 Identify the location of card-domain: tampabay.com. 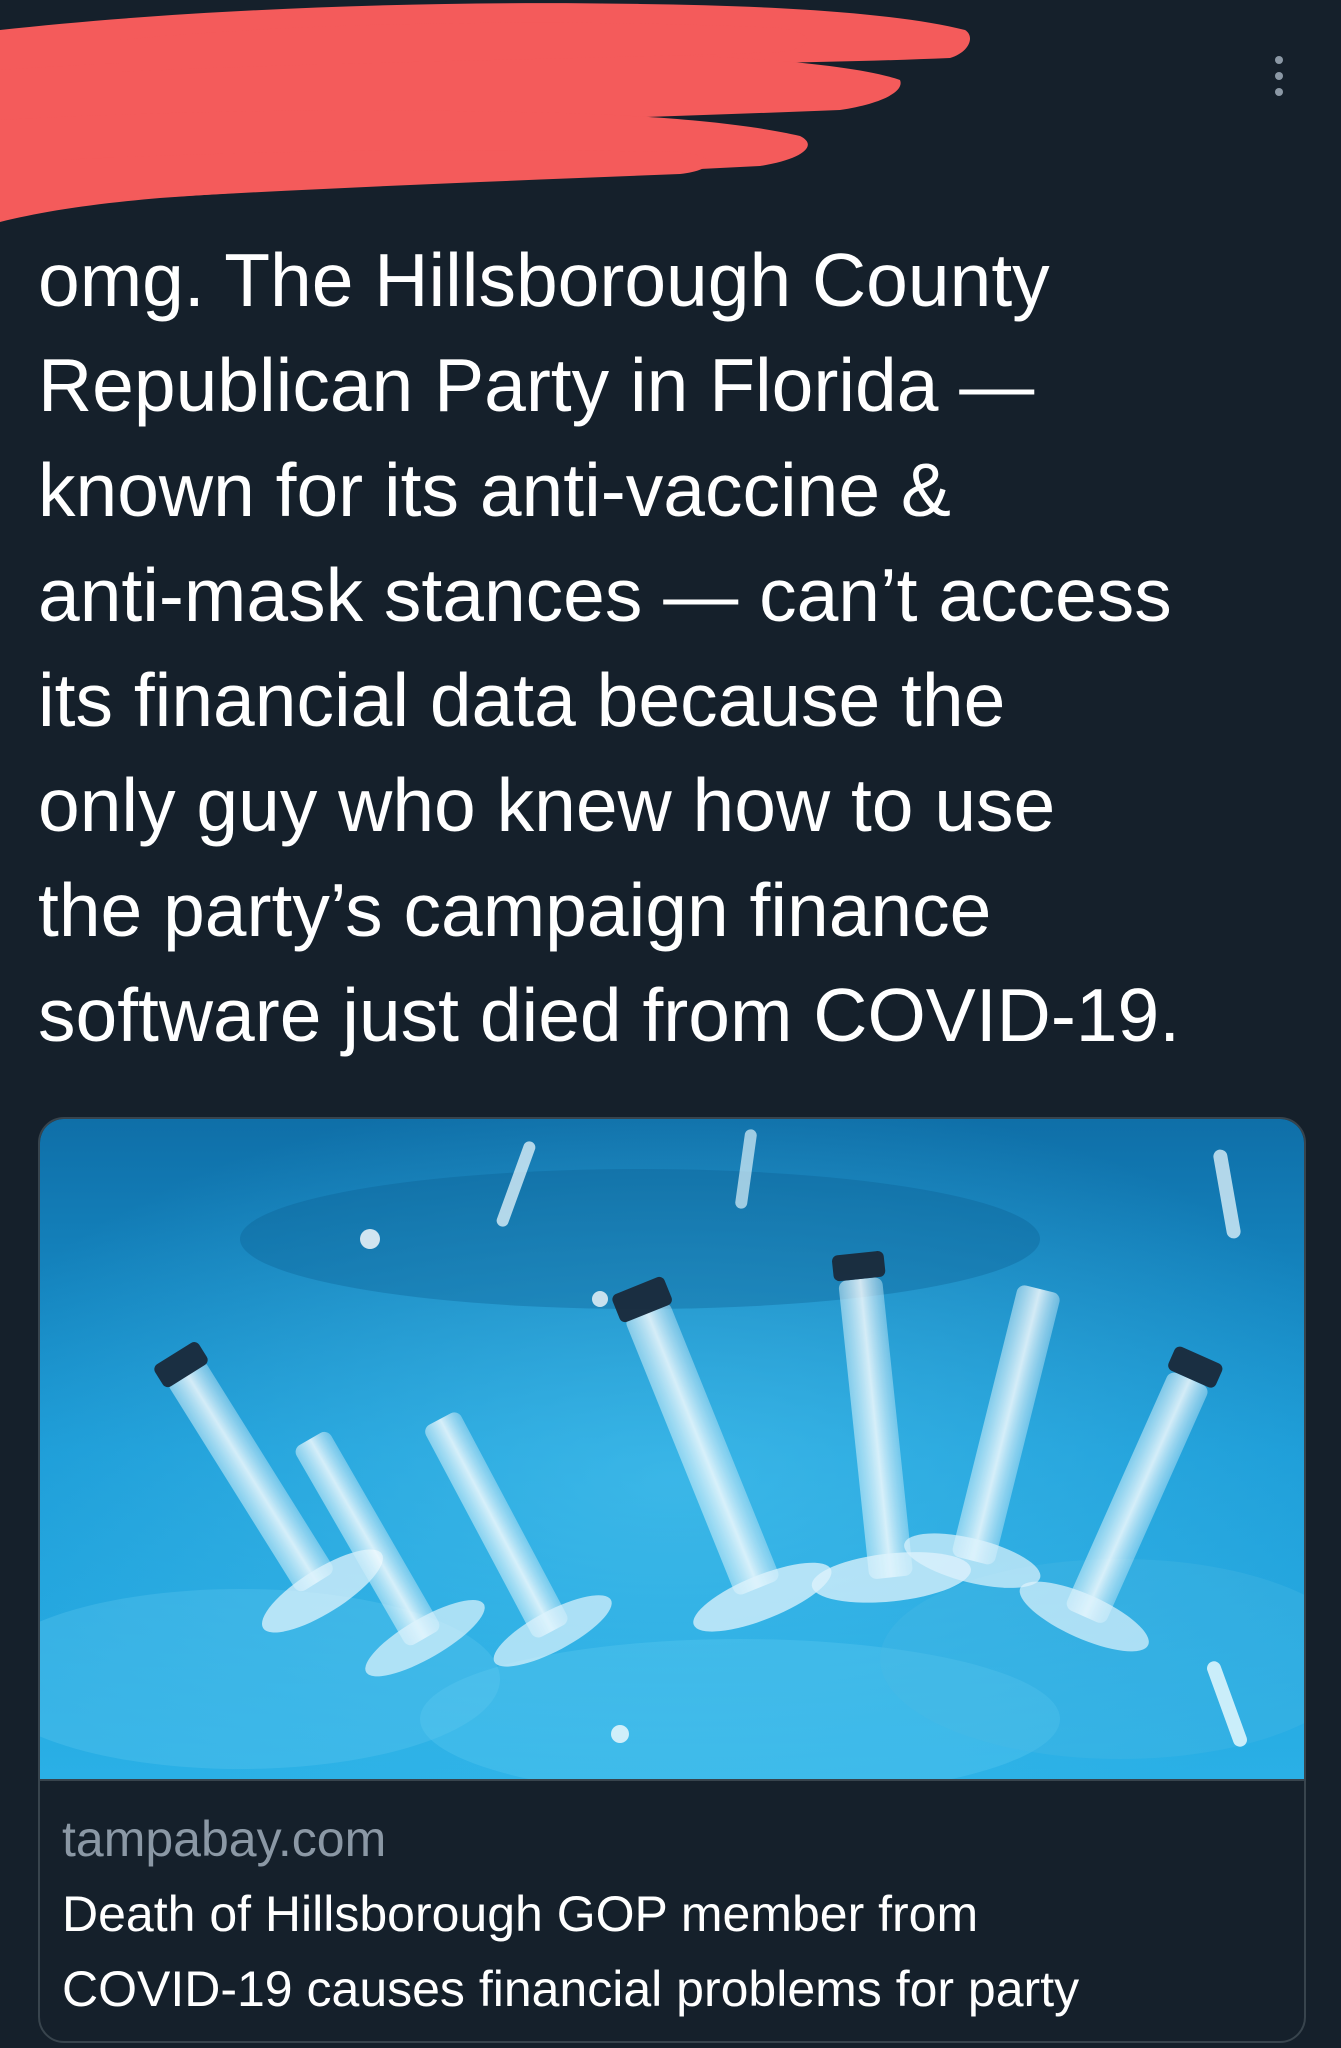
(224, 1839).